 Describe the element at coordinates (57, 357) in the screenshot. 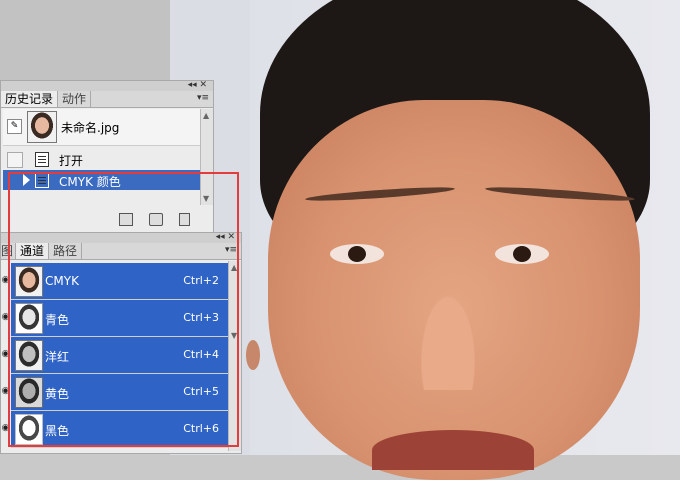

I see `channel-name: 洋红` at that location.